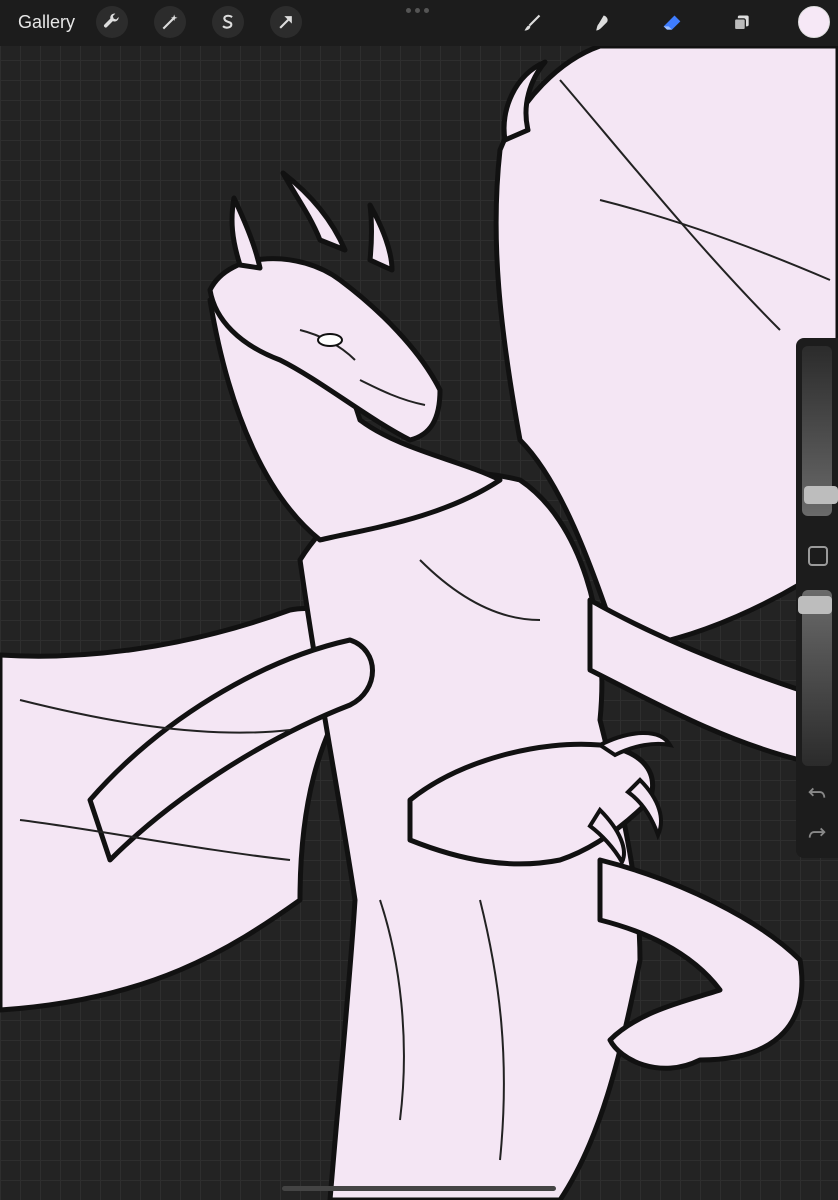  What do you see at coordinates (46, 22) in the screenshot?
I see `gallery-button: Gallery` at bounding box center [46, 22].